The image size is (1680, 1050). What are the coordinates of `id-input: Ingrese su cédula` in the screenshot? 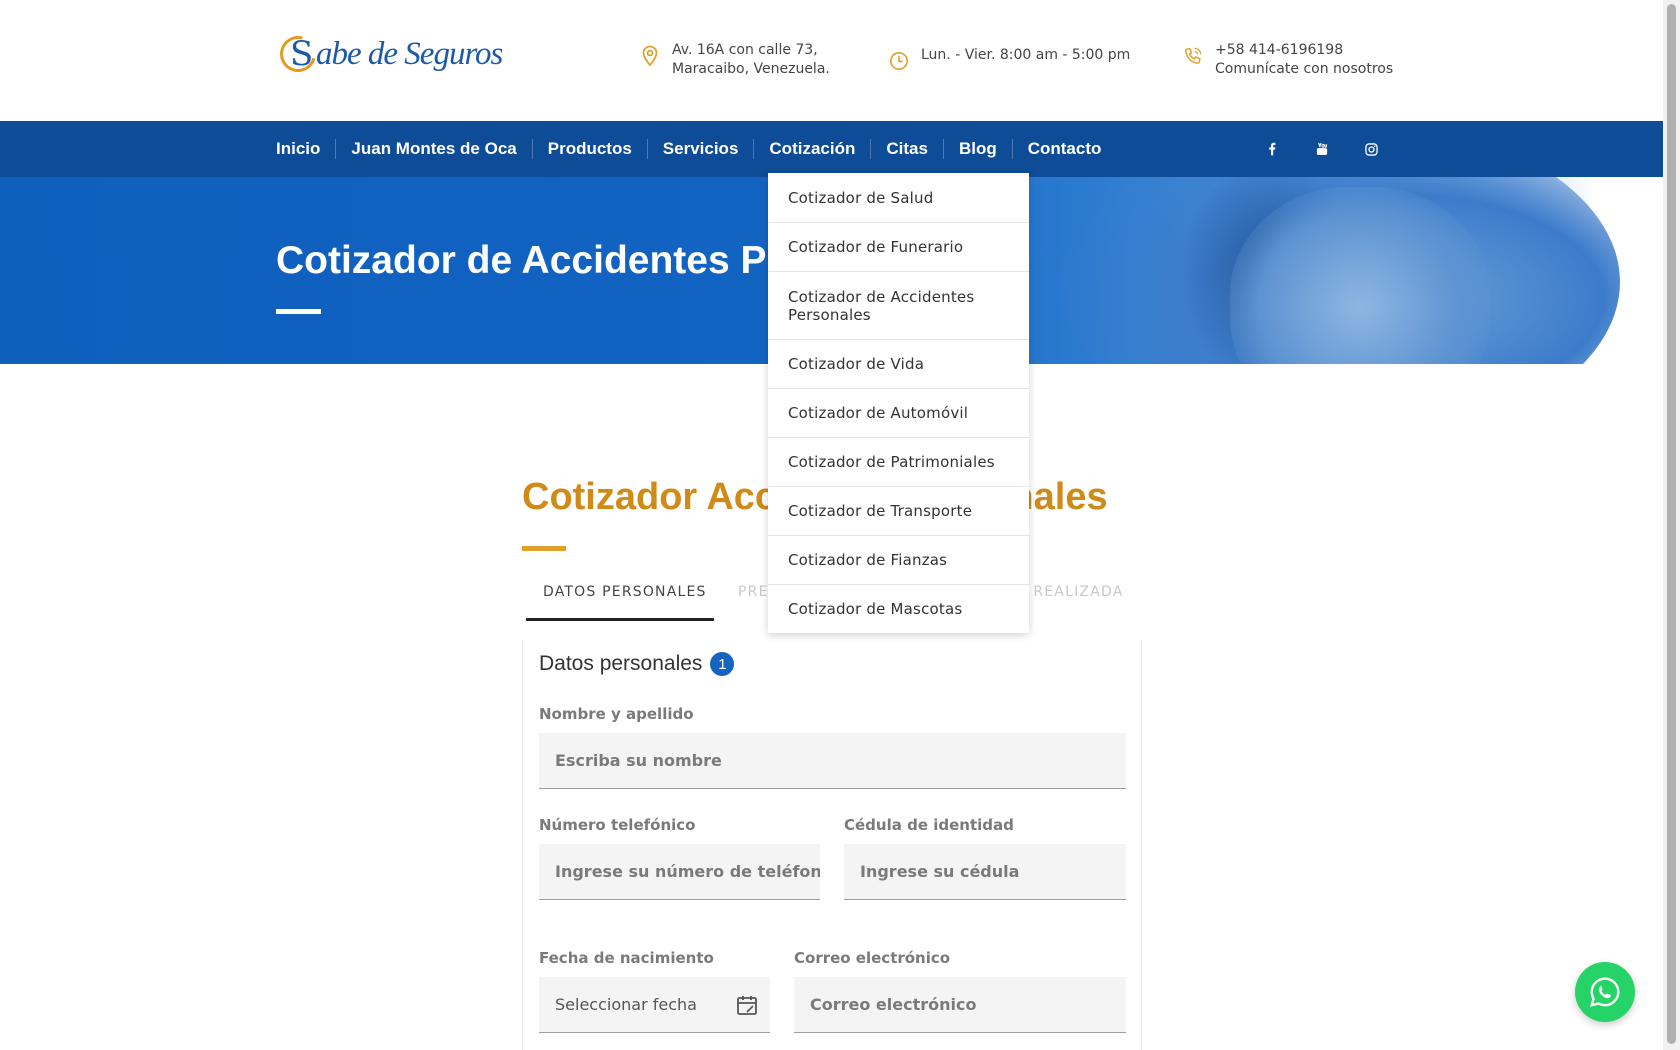 It's located at (985, 872).